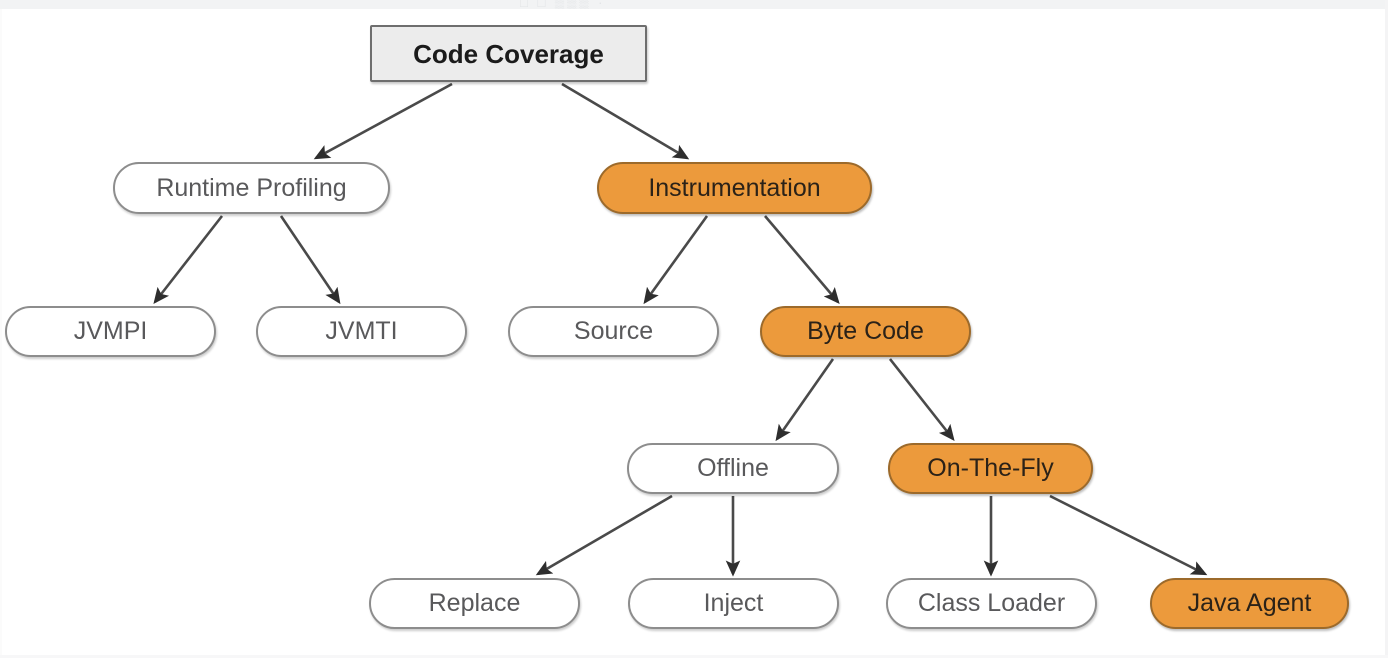  I want to click on node-label-replace: Replace, so click(474, 603).